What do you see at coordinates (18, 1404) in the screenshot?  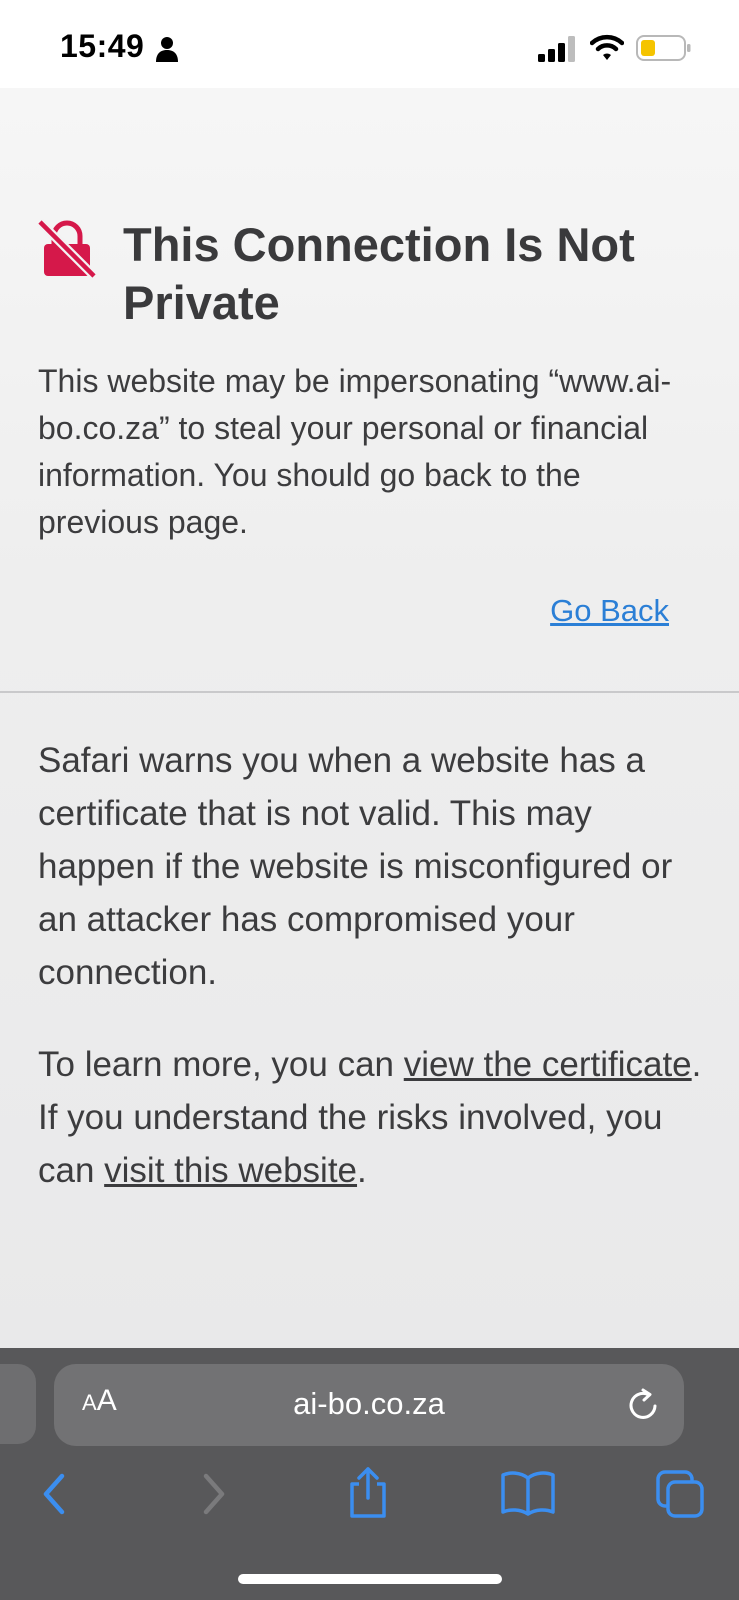 I see `previous-tab-peek` at bounding box center [18, 1404].